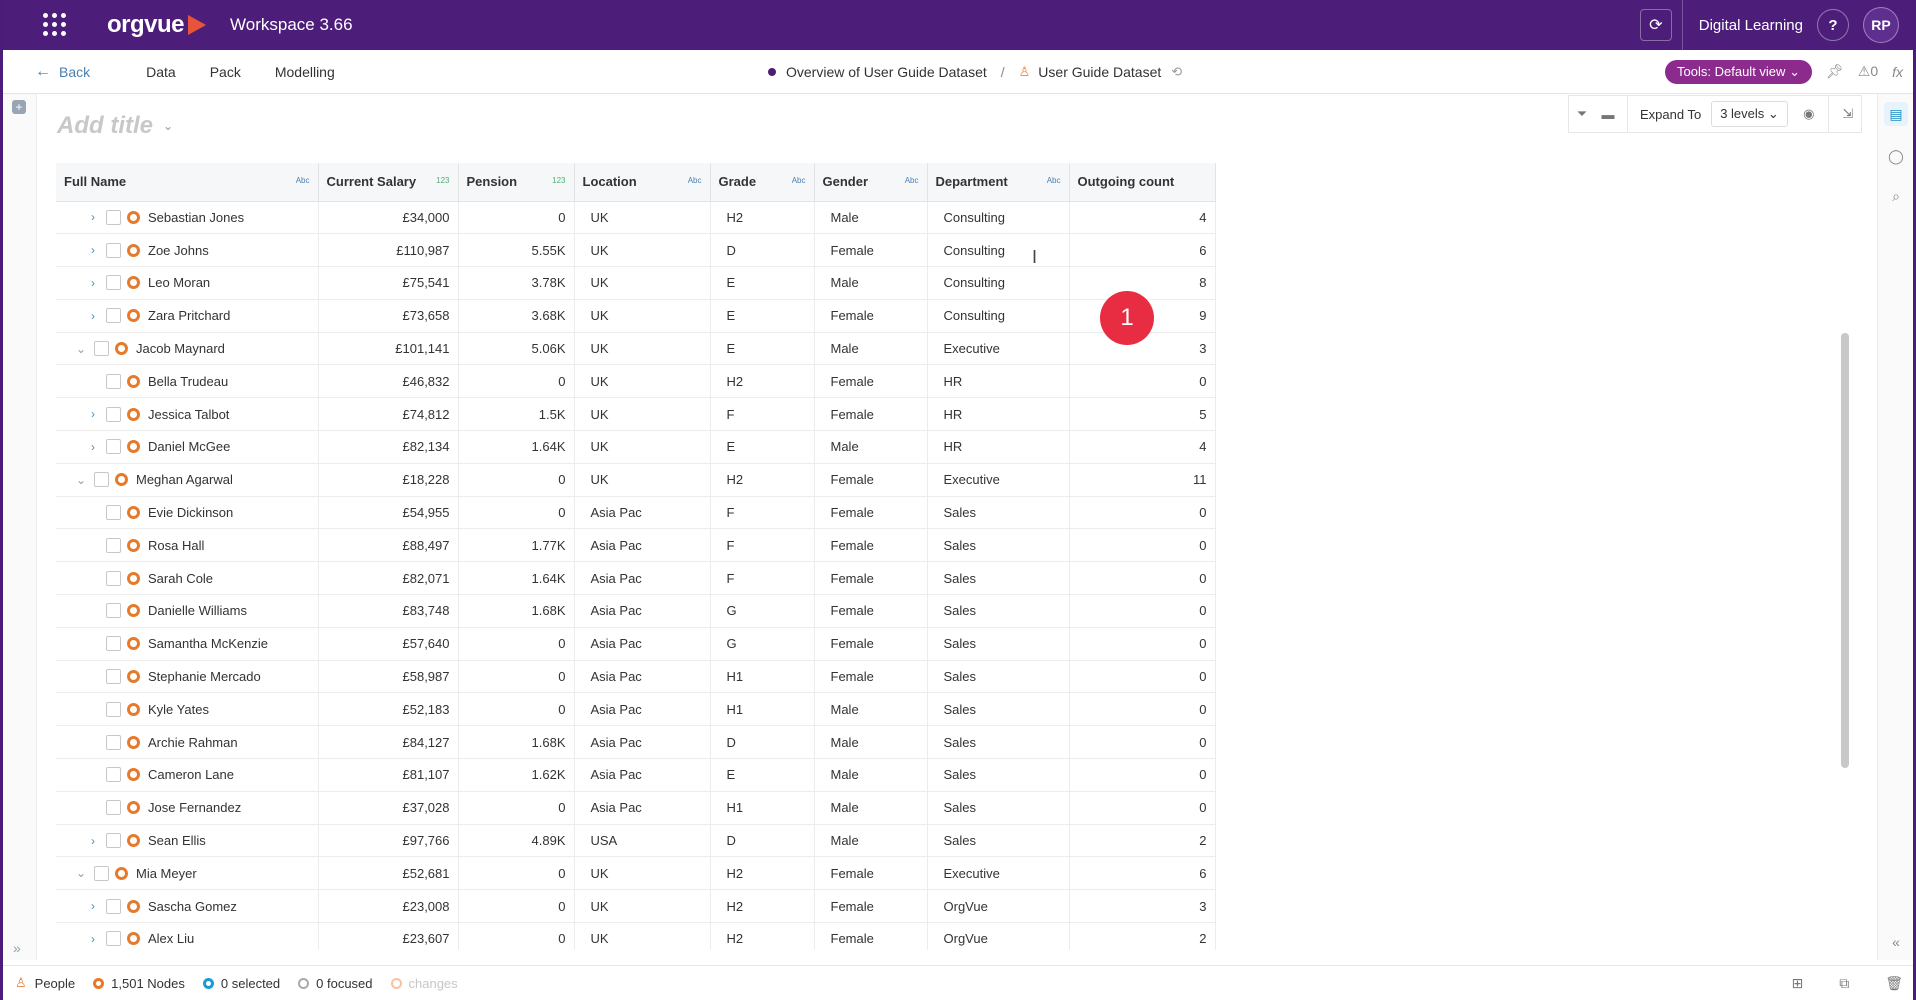  I want to click on salary-cell: £97,766, so click(388, 841).